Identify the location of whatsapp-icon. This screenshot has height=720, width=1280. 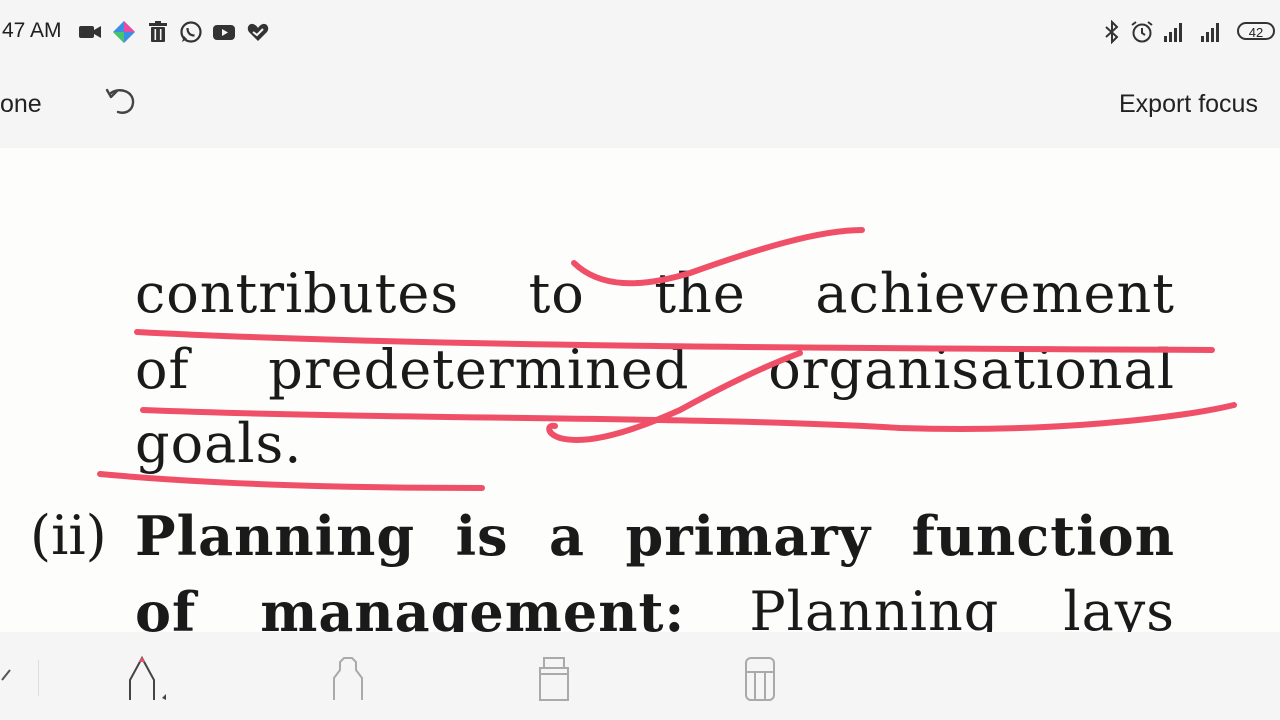
(191, 32).